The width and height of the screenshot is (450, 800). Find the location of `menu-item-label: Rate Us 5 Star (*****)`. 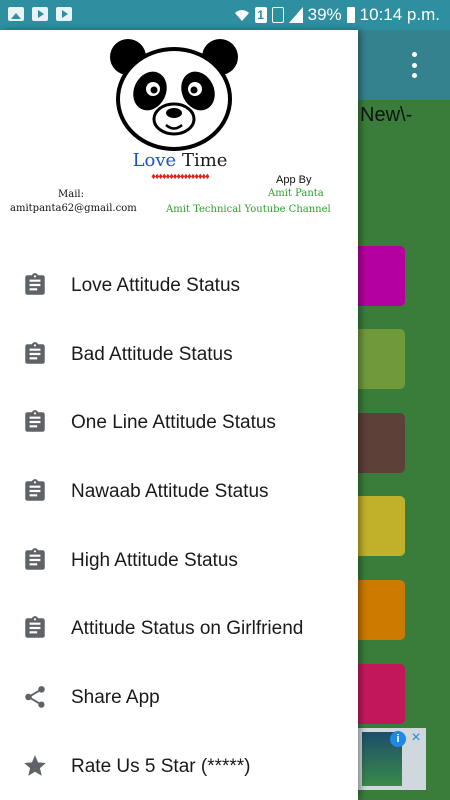

menu-item-label: Rate Us 5 Star (*****) is located at coordinates (161, 766).